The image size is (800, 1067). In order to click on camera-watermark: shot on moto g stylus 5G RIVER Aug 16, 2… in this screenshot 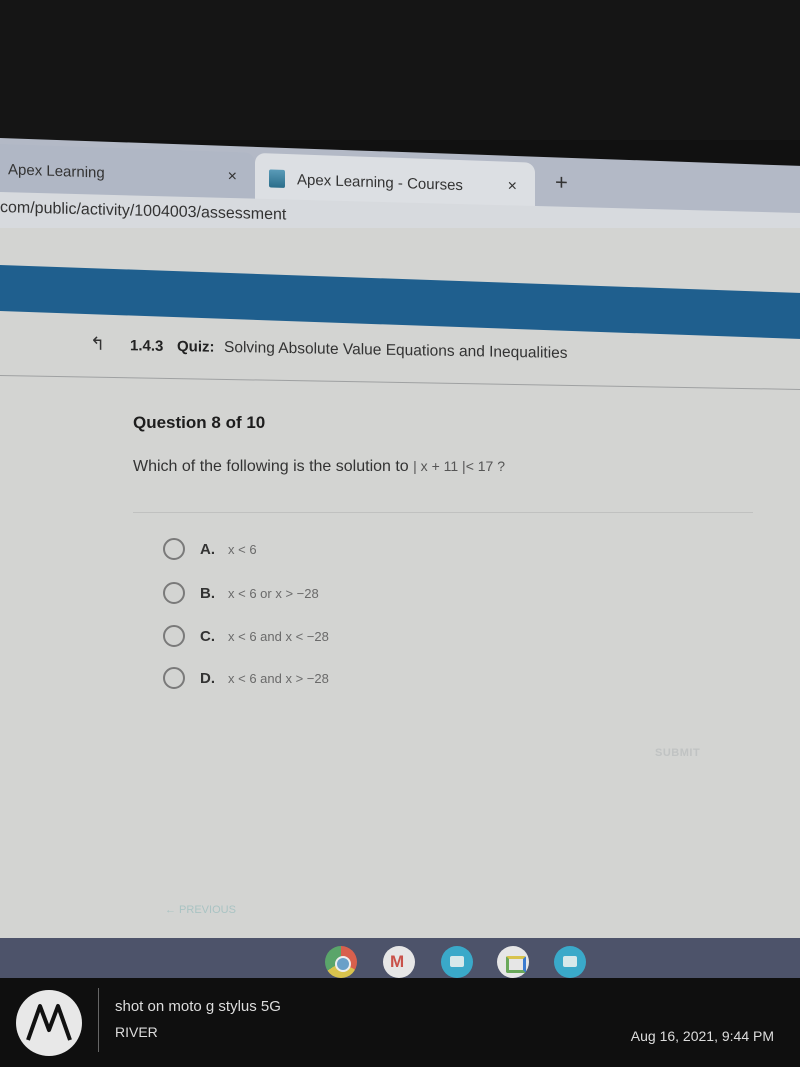, I will do `click(400, 1022)`.